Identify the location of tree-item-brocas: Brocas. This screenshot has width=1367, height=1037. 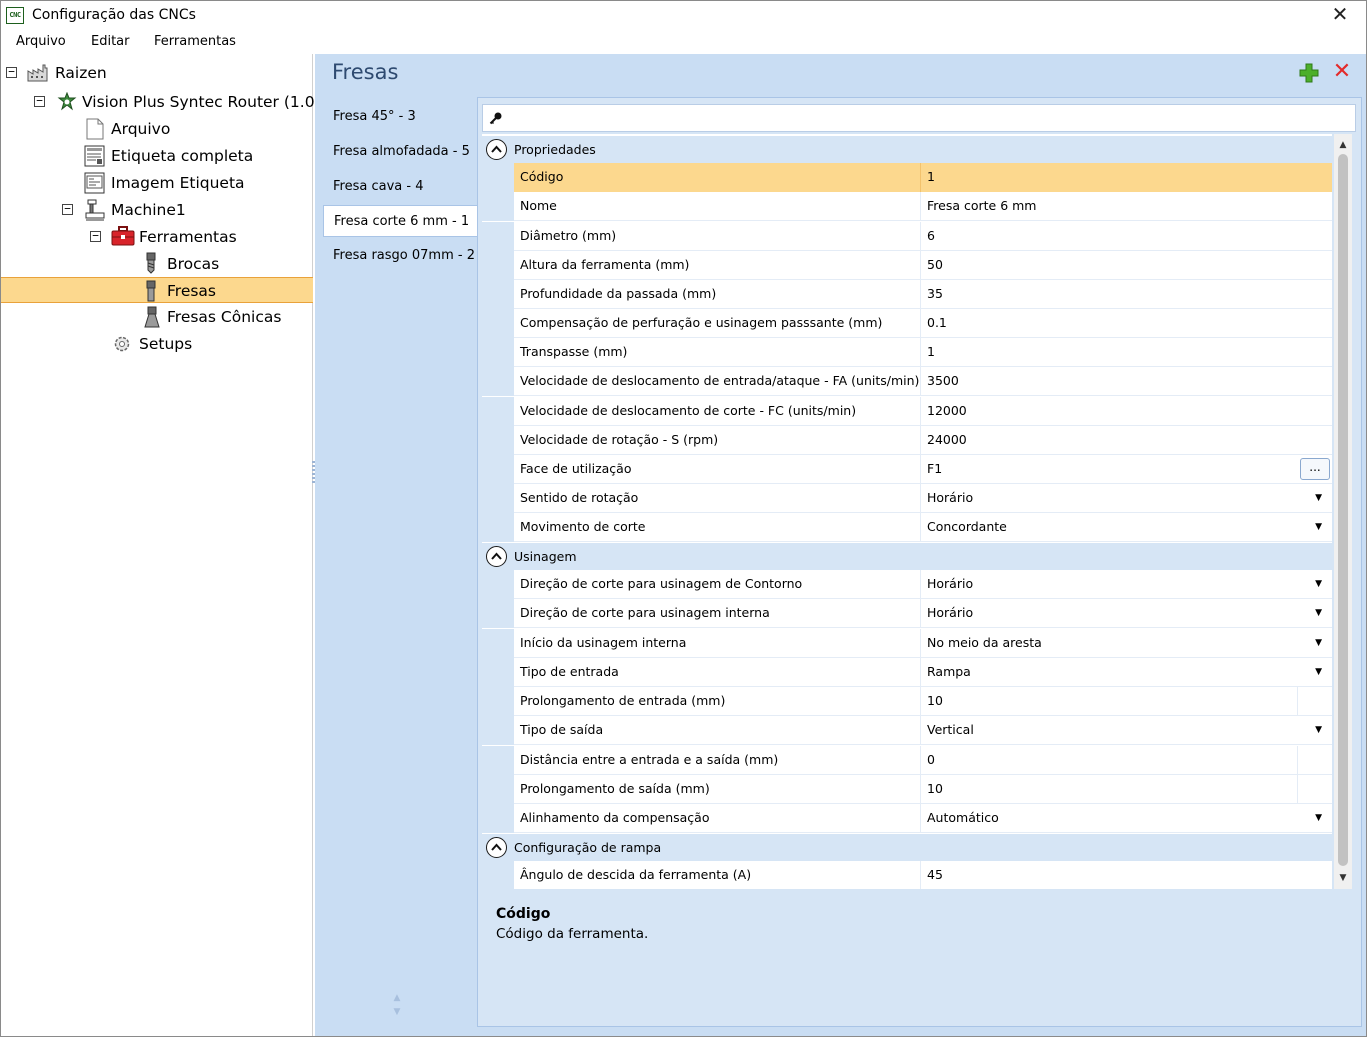
(193, 264).